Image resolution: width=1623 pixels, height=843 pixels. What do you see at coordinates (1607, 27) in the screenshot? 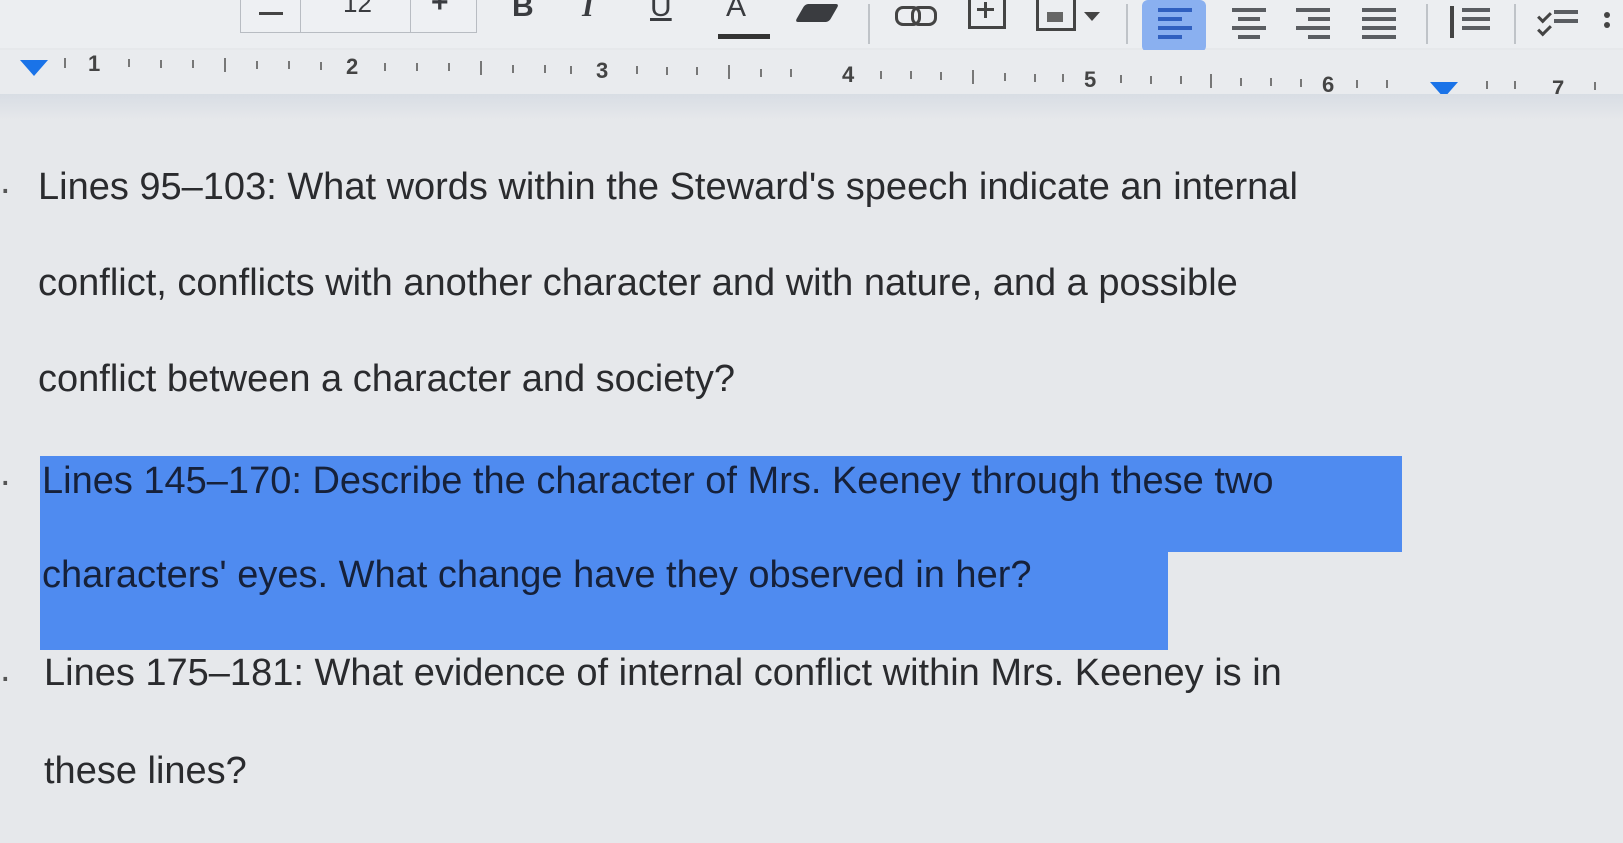
I see `more-options-icon` at bounding box center [1607, 27].